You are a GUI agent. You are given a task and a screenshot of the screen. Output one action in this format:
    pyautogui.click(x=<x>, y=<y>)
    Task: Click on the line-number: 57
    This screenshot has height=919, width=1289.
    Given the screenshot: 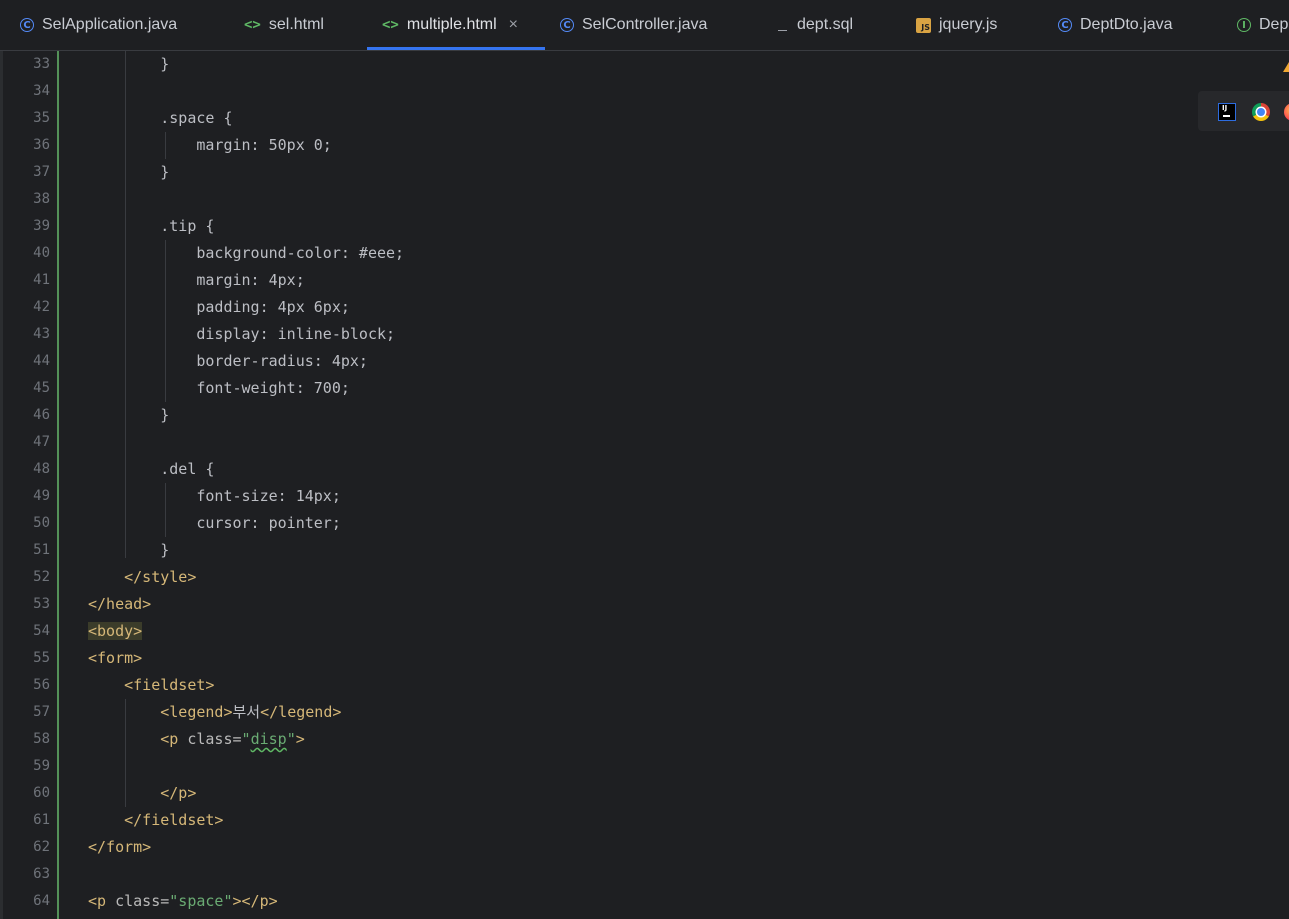 What is the action you would take?
    pyautogui.click(x=41, y=712)
    